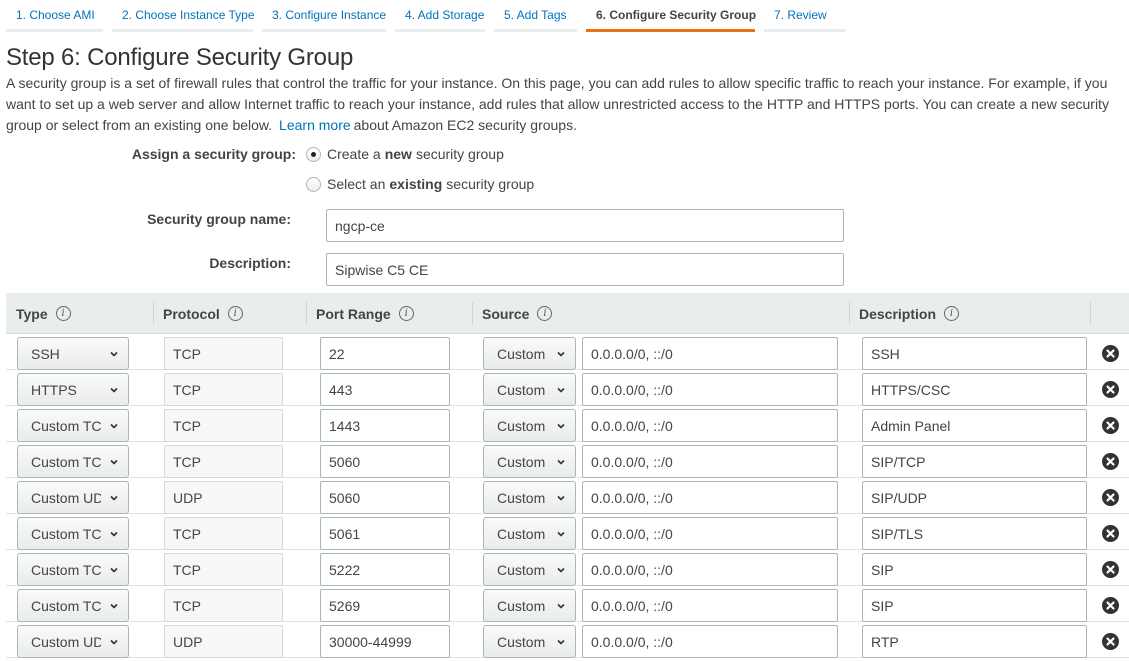  What do you see at coordinates (535, 16) in the screenshot?
I see `wizard-step-add-tags: 5. Add Tags` at bounding box center [535, 16].